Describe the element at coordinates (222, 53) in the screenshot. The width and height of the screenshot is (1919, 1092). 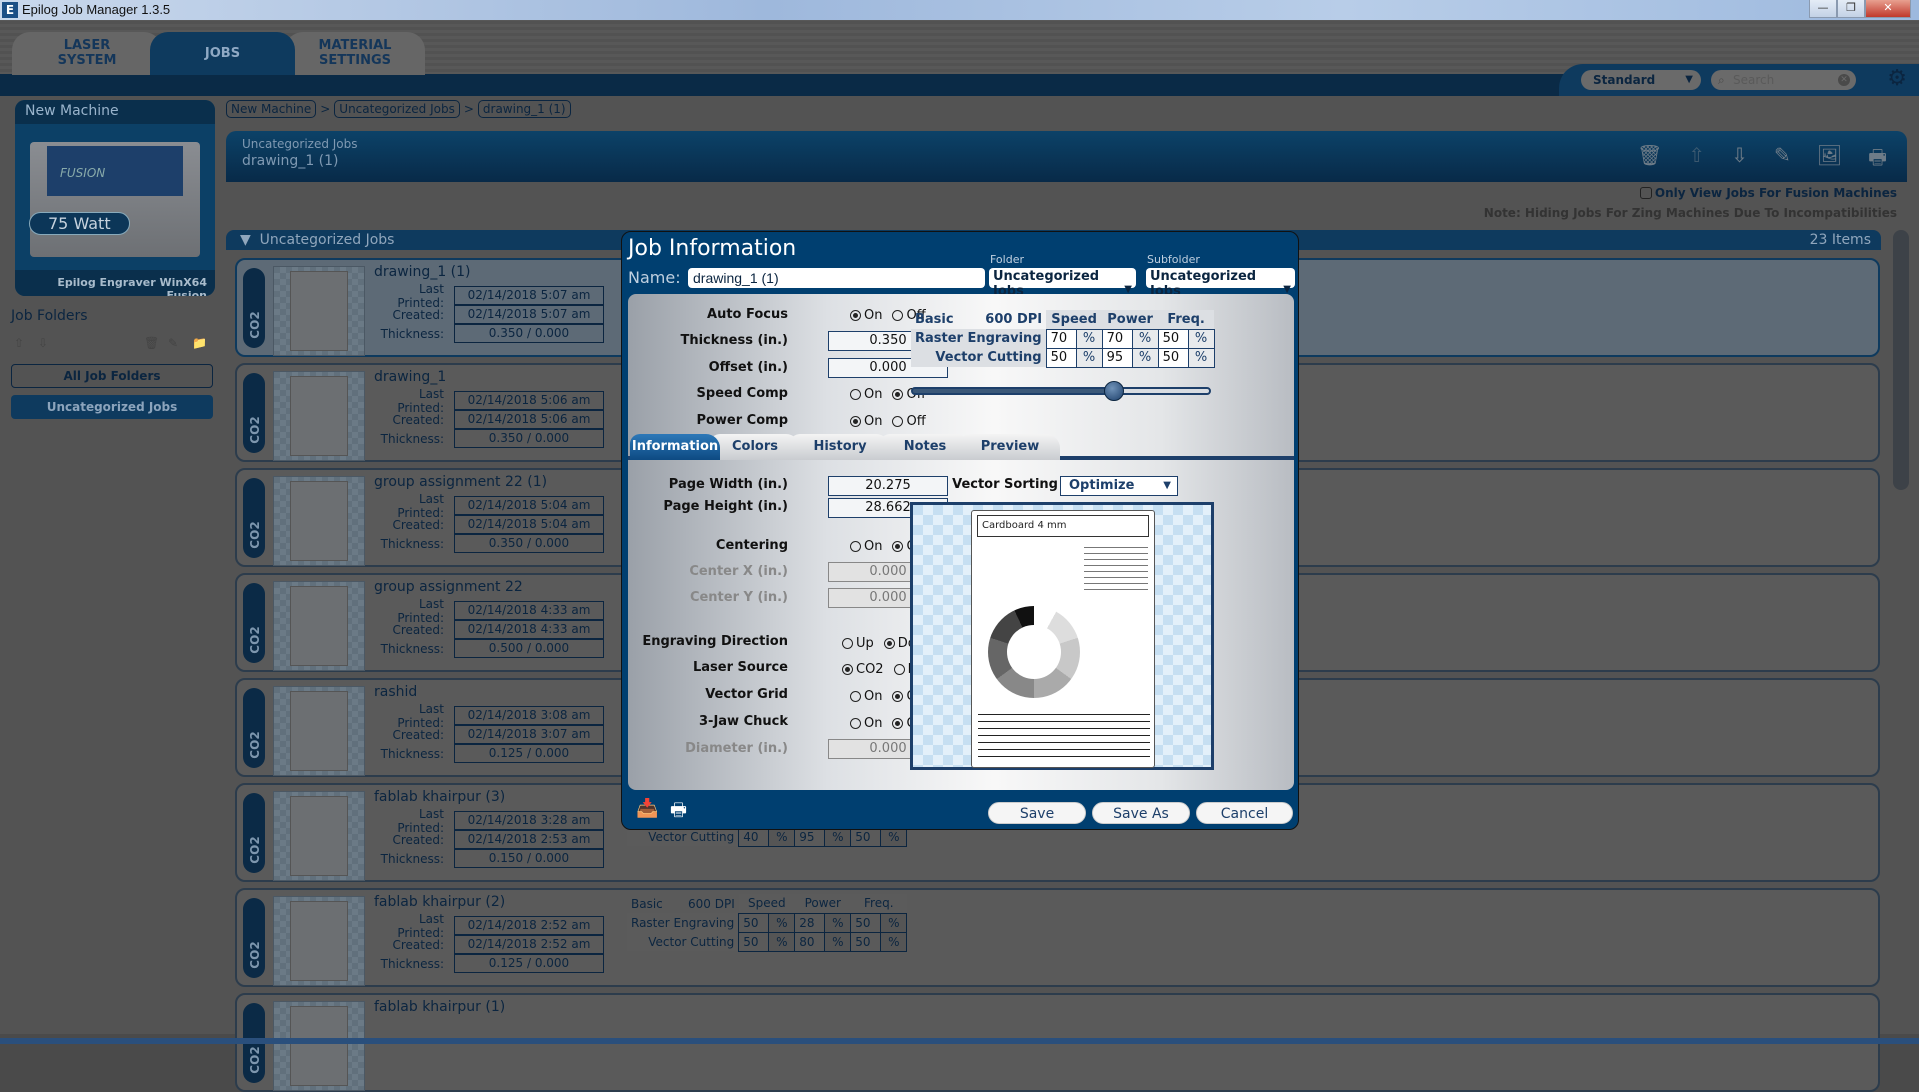
I see `tab-jobs: JOBS` at that location.